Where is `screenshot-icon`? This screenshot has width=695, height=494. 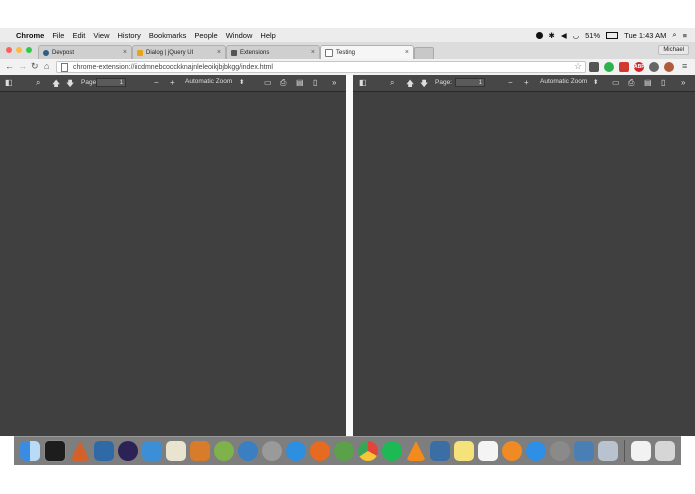 screenshot-icon is located at coordinates (608, 451).